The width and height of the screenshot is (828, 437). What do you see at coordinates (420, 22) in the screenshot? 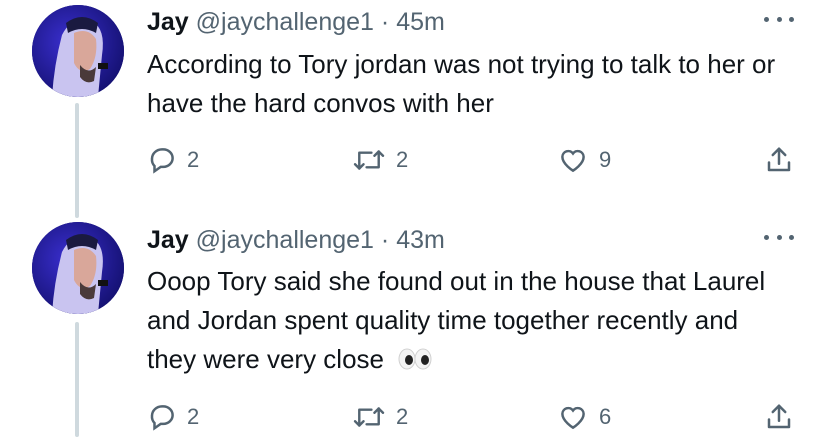
I see `timestamp: 45m` at bounding box center [420, 22].